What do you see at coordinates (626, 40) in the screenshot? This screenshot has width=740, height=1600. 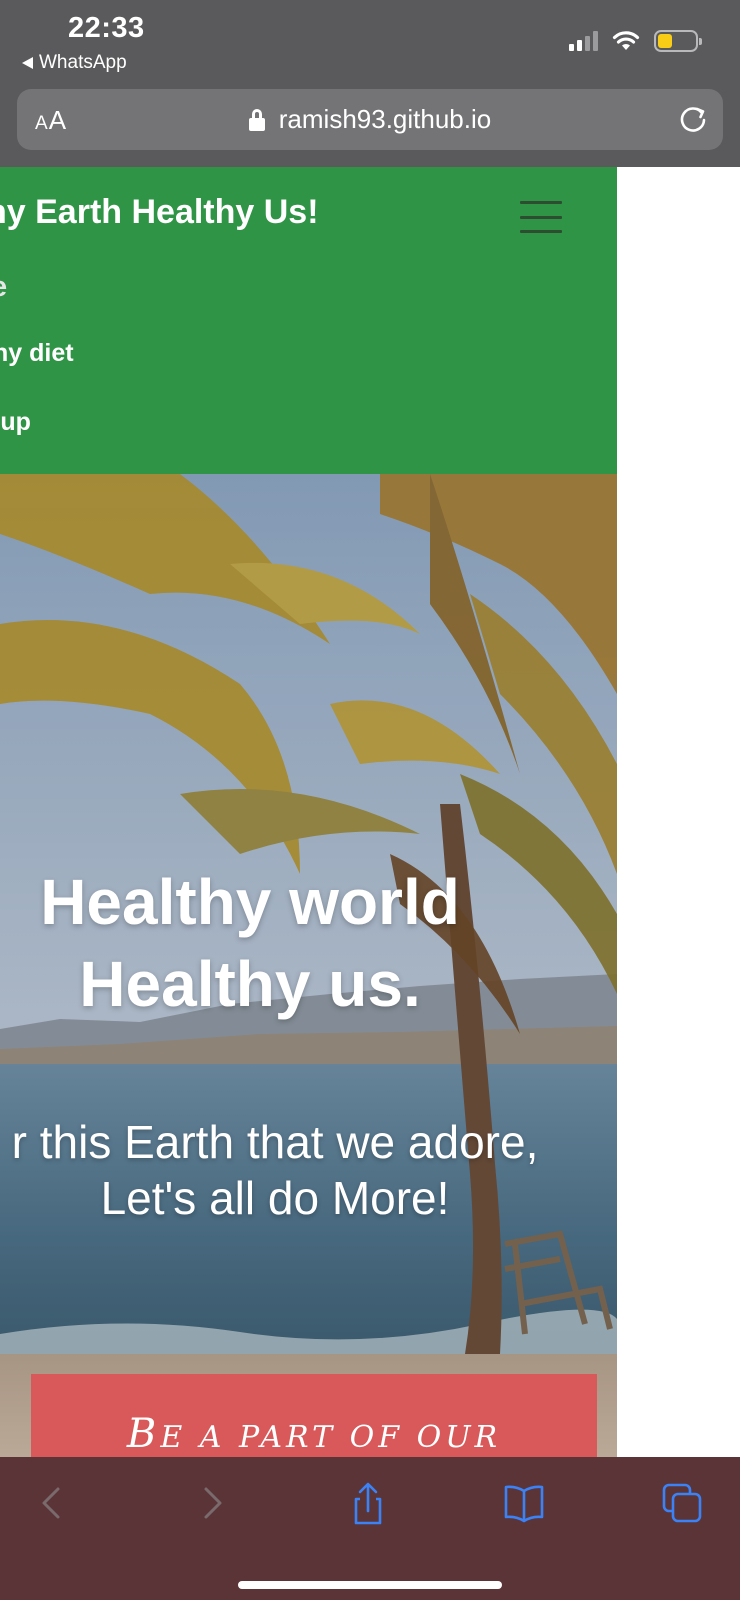 I see `wifi-icon` at bounding box center [626, 40].